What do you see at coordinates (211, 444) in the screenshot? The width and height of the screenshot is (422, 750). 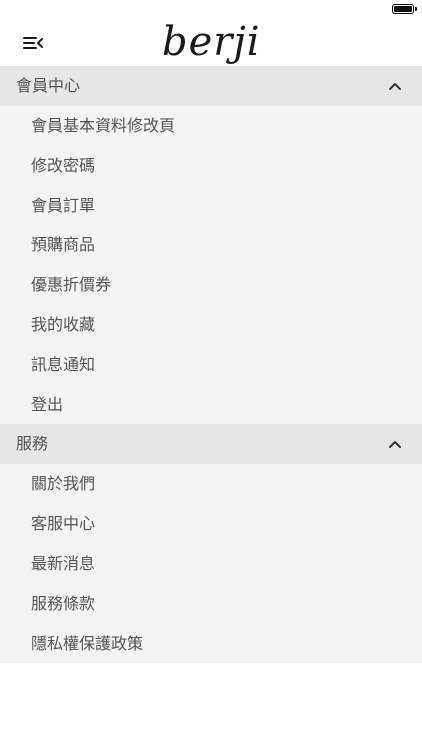 I see `section-header-services: 服務` at bounding box center [211, 444].